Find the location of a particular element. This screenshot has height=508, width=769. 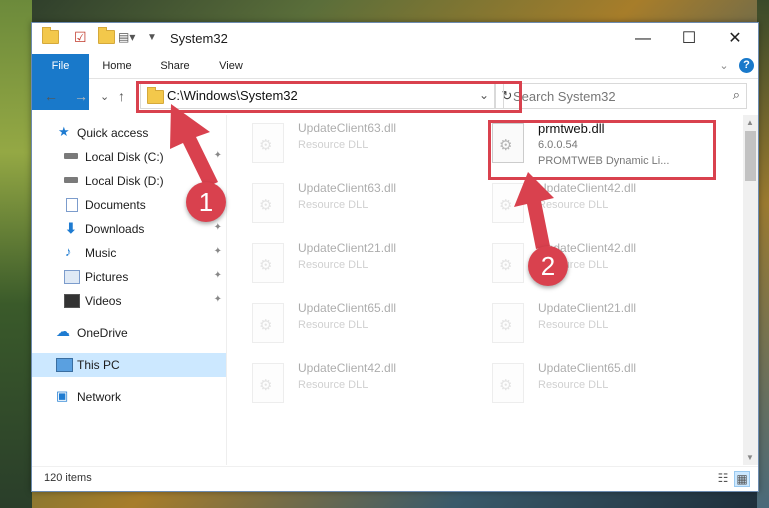

annotation-arrows is located at coordinates (362, 176).